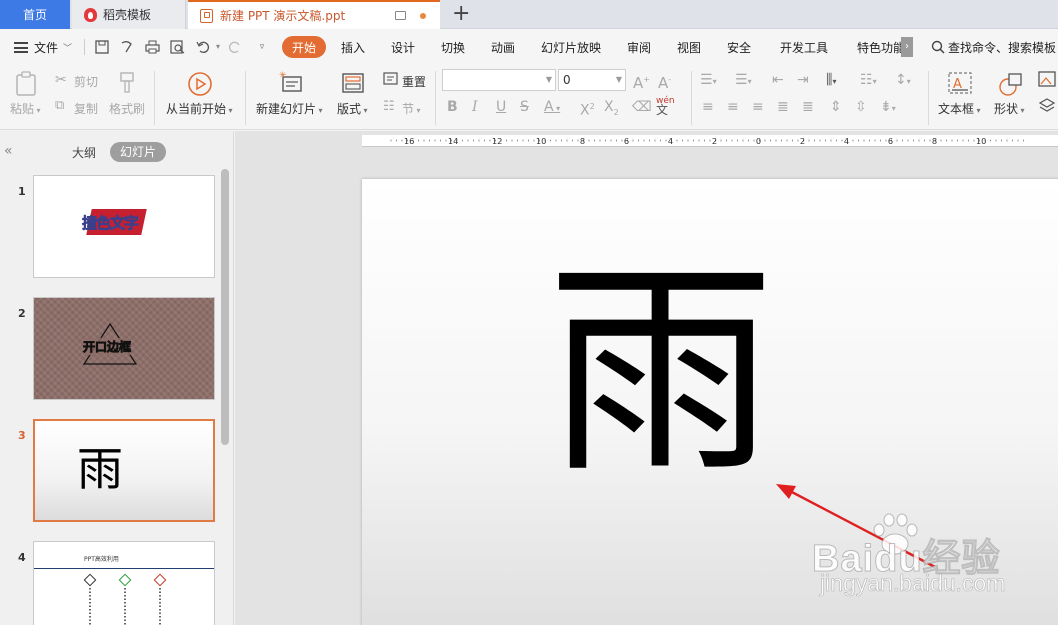 The height and width of the screenshot is (625, 1058). Describe the element at coordinates (913, 583) in the screenshot. I see `watermark-url: jingyan.baidu.com` at that location.